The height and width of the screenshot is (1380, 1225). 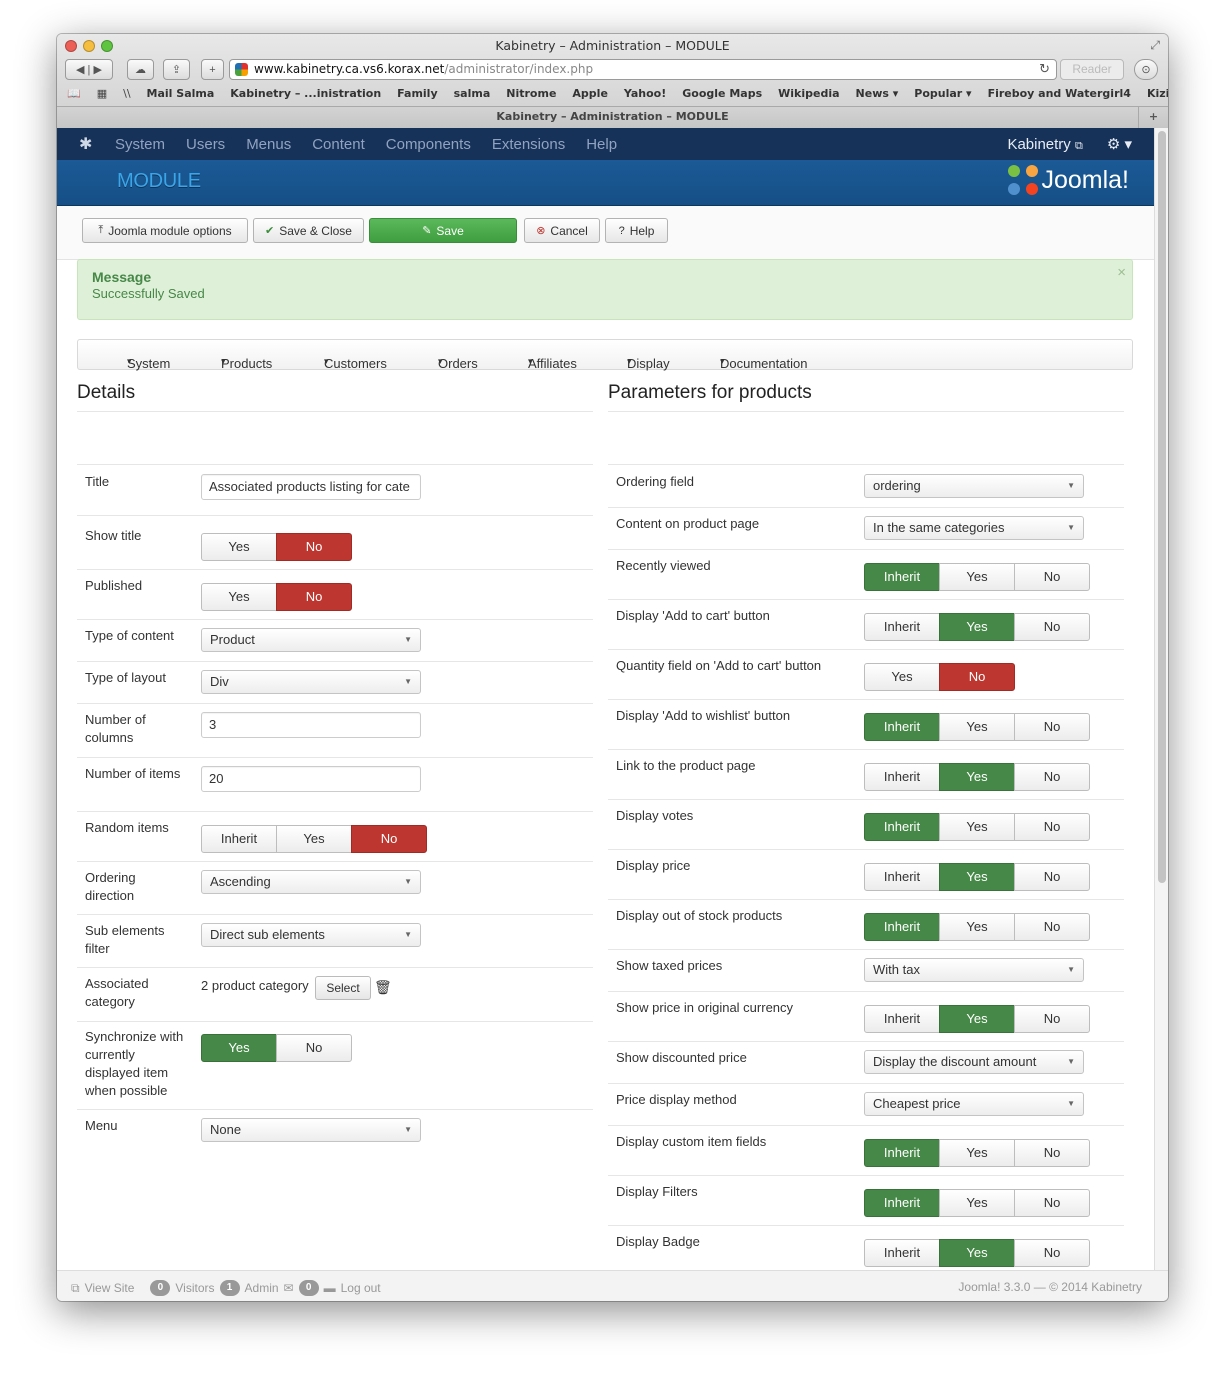 What do you see at coordinates (311, 779) in the screenshot?
I see `items-input: 20` at bounding box center [311, 779].